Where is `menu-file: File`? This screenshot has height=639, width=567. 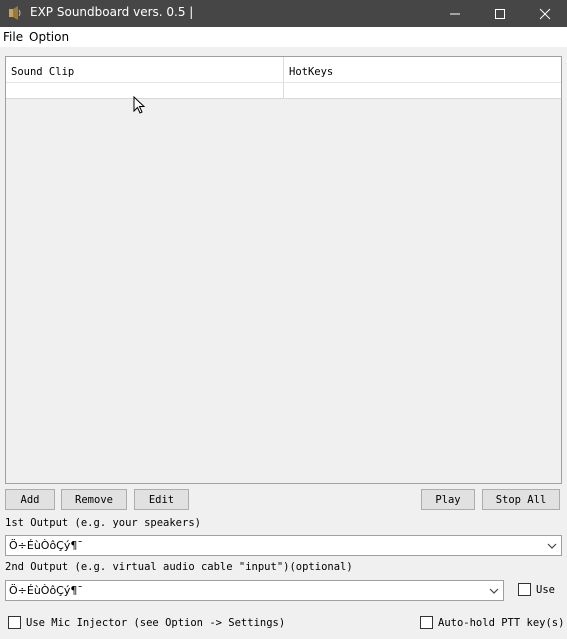
menu-file: File is located at coordinates (13, 37).